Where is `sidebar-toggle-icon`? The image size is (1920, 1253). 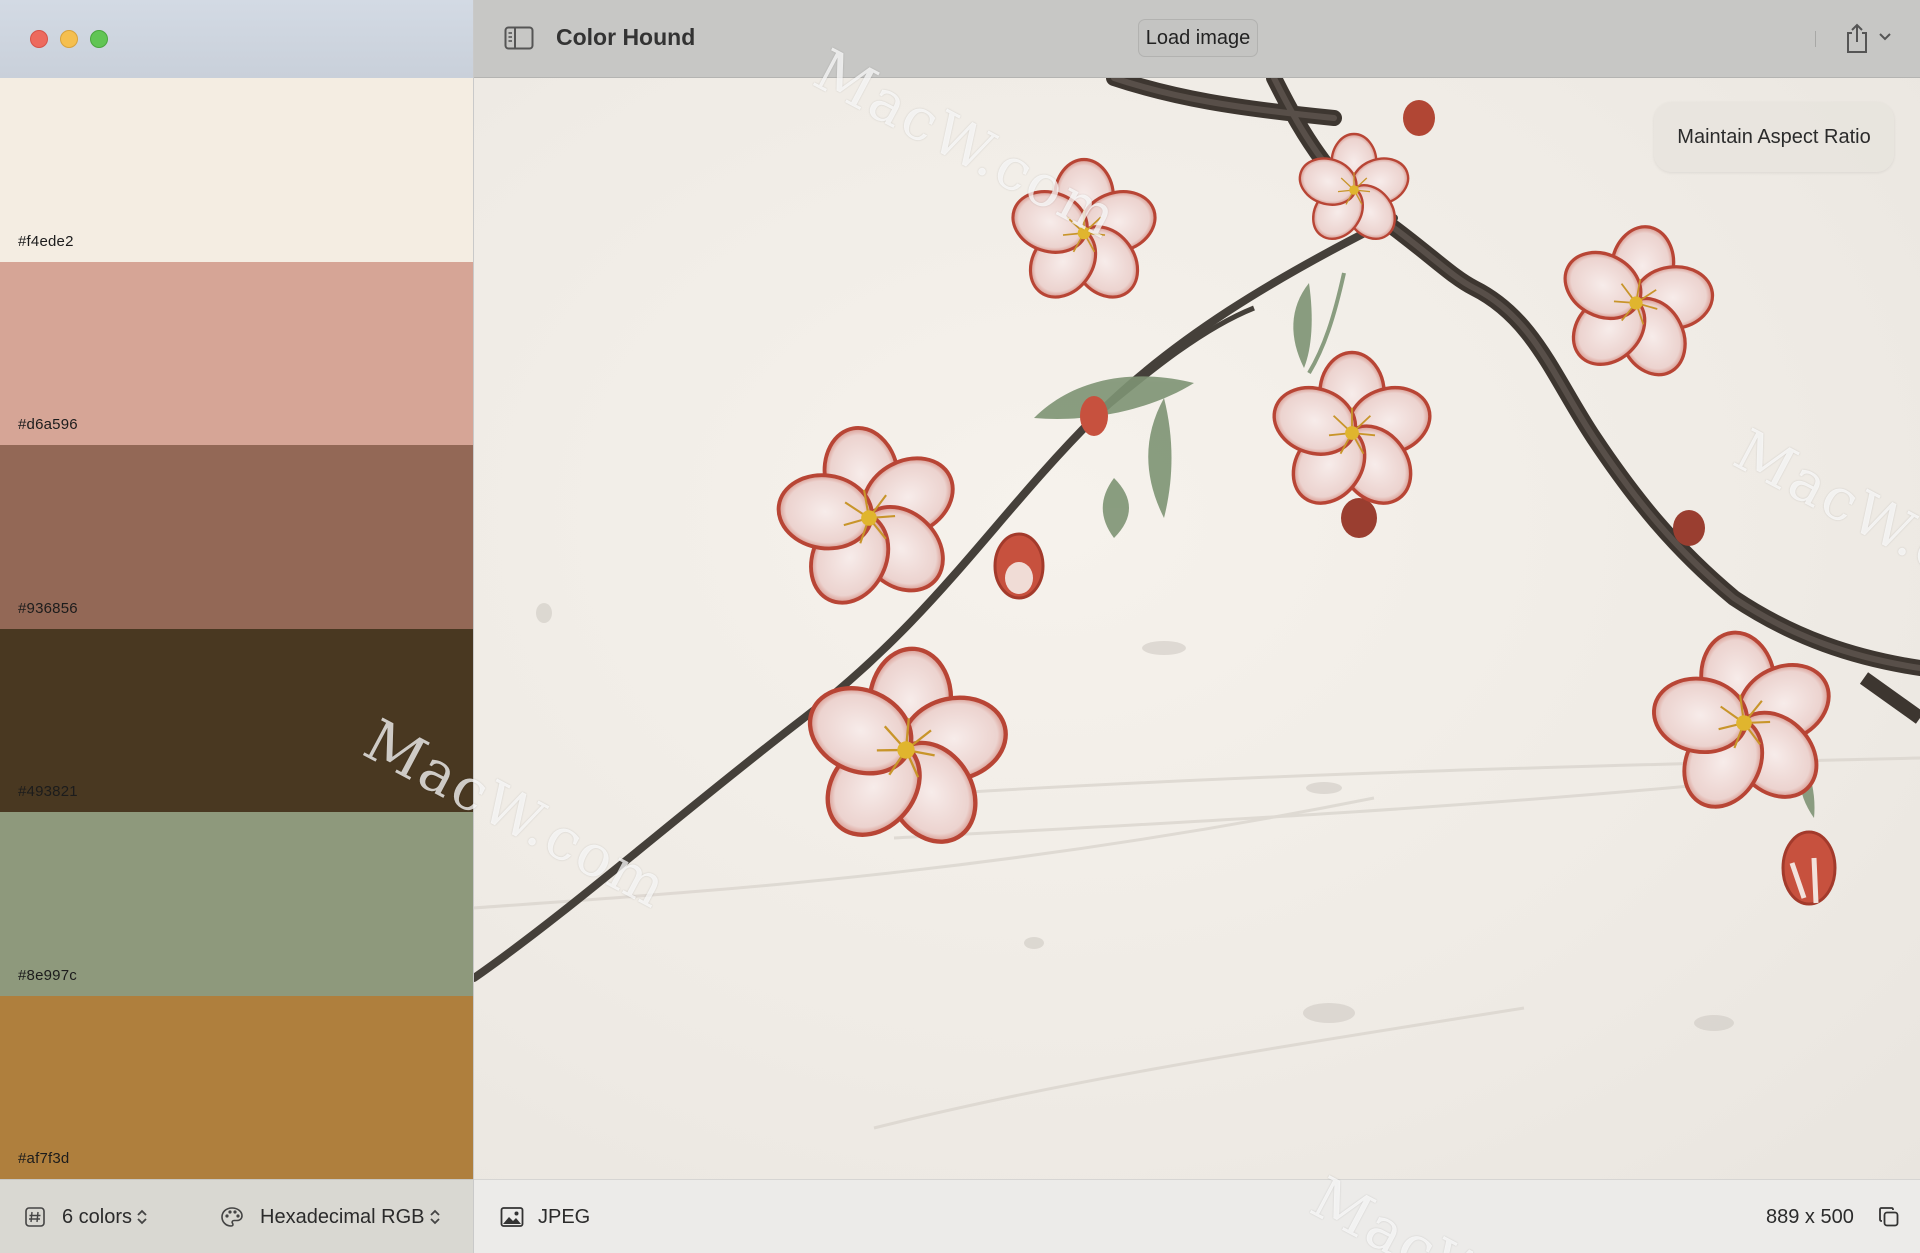 sidebar-toggle-icon is located at coordinates (519, 38).